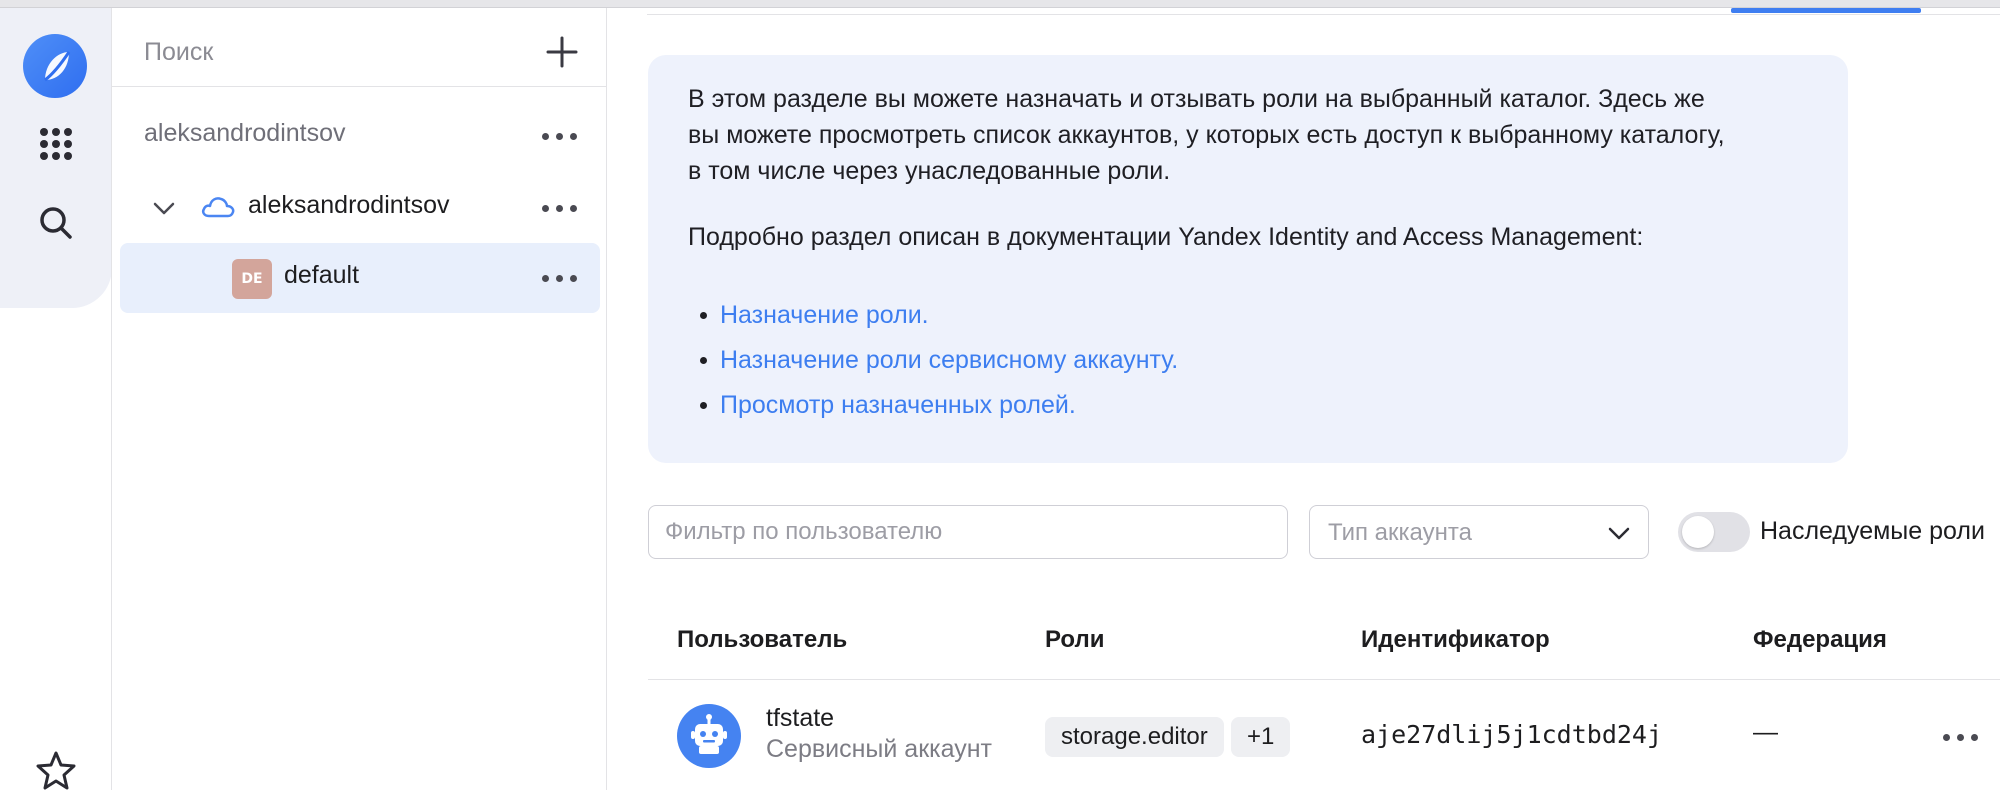 The image size is (2000, 790). I want to click on docs-link-assign-role-service-account: Назначение роли сервисному аккаунту., so click(938, 366).